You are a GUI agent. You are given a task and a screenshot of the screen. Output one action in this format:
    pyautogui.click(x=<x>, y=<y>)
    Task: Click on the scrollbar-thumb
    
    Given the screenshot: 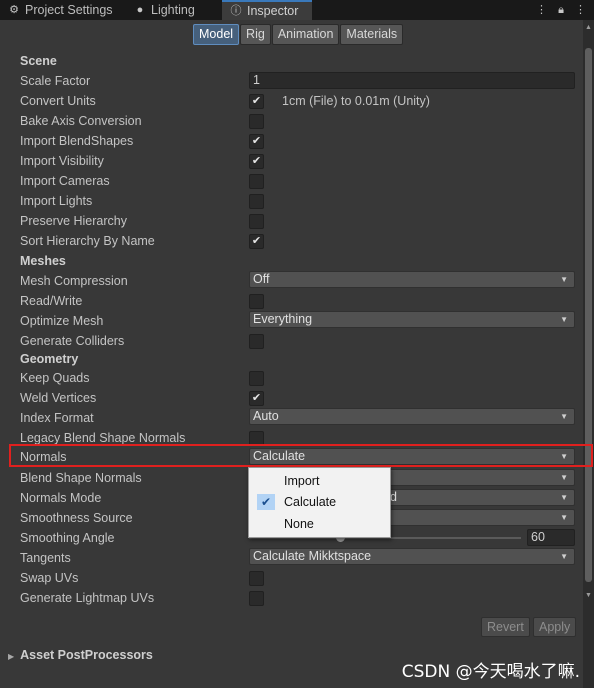 What is the action you would take?
    pyautogui.click(x=588, y=315)
    